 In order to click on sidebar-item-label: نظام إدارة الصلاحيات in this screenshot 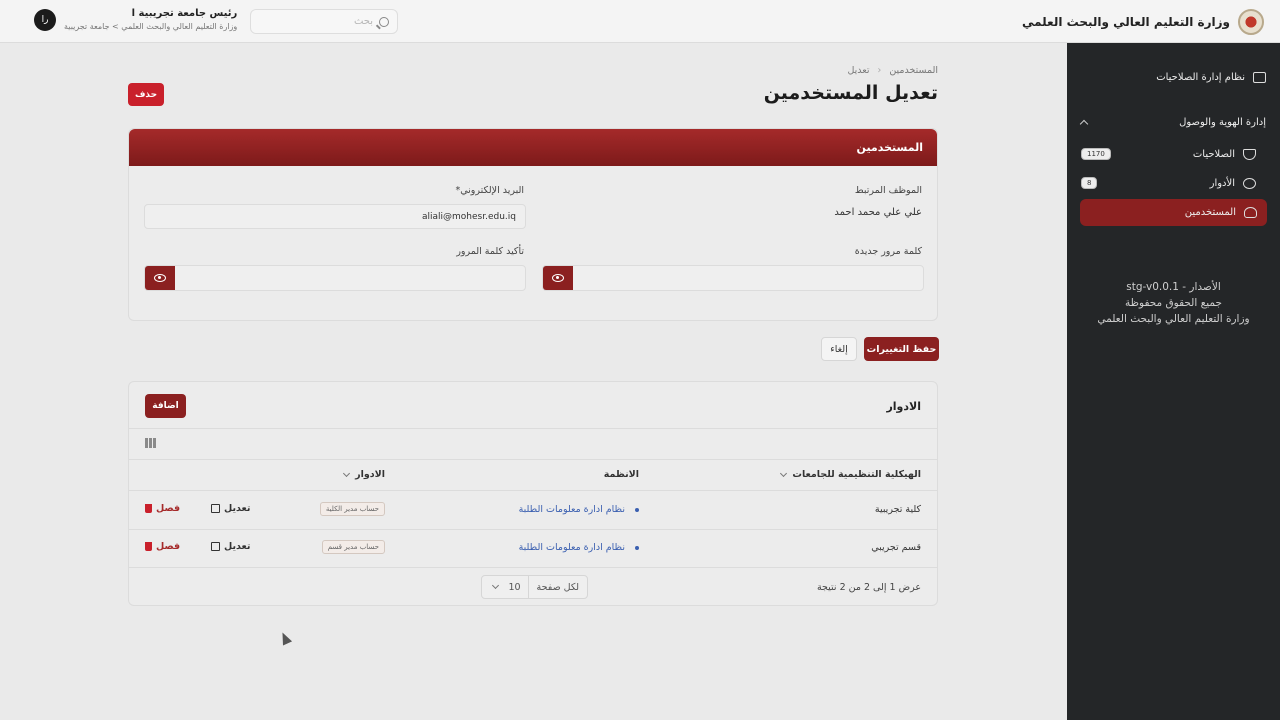, I will do `click(1200, 77)`.